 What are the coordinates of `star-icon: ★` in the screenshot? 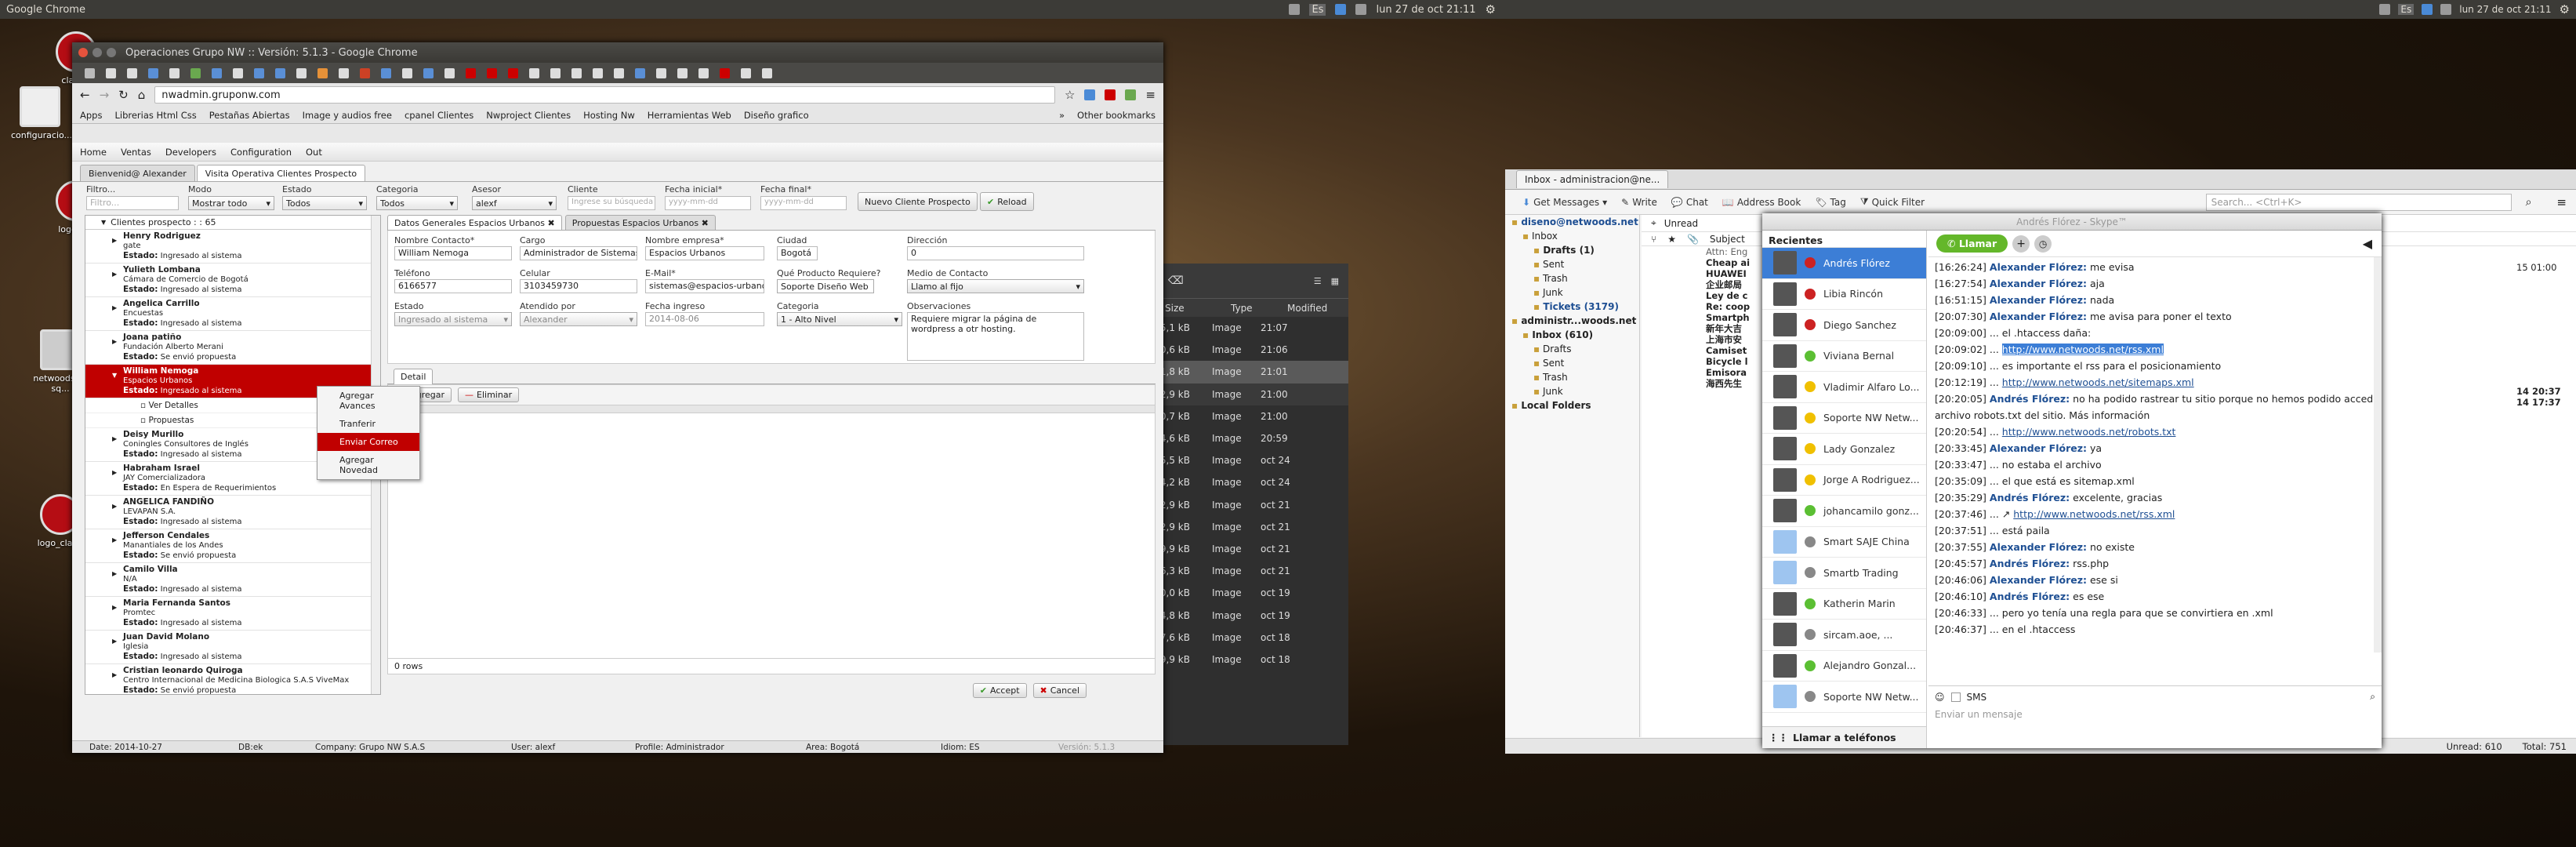 It's located at (1672, 239).